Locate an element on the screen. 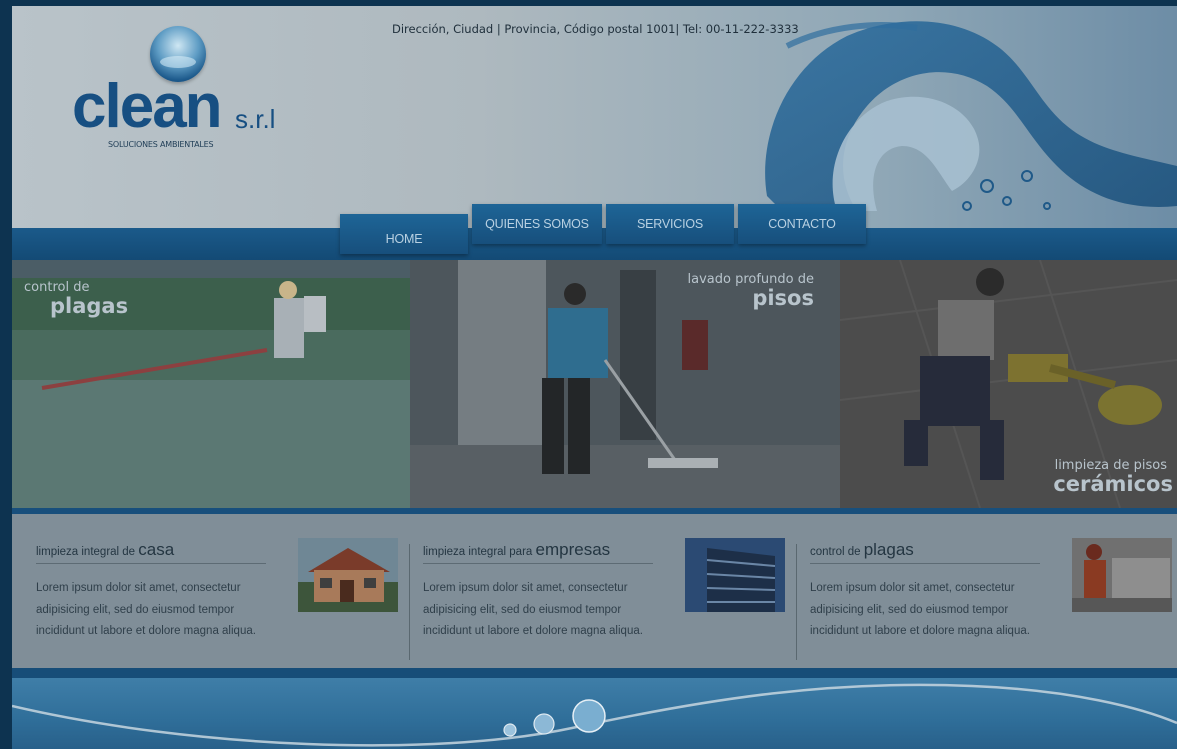  logo-word: clean is located at coordinates (147, 106).